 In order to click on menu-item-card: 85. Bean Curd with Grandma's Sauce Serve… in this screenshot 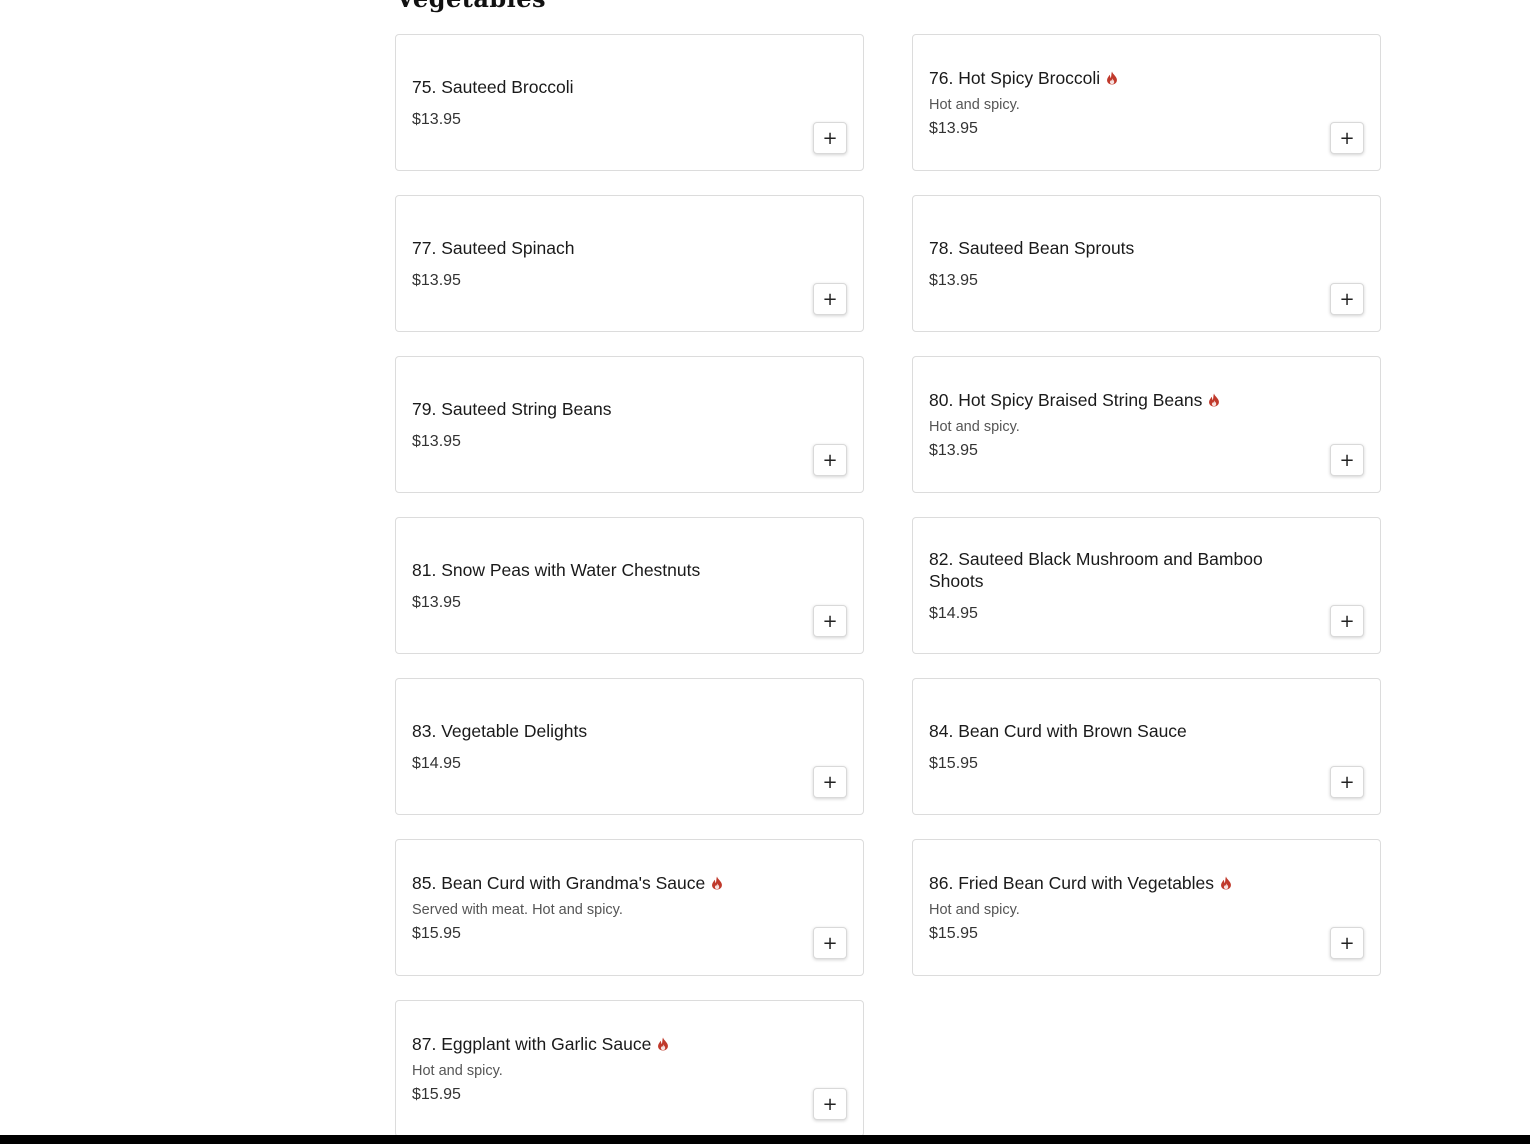, I will do `click(629, 907)`.